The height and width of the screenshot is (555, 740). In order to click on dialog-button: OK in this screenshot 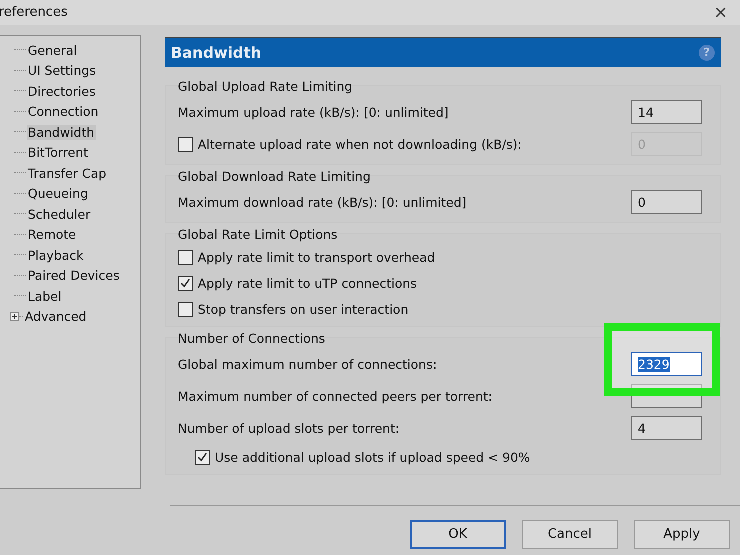, I will do `click(458, 534)`.